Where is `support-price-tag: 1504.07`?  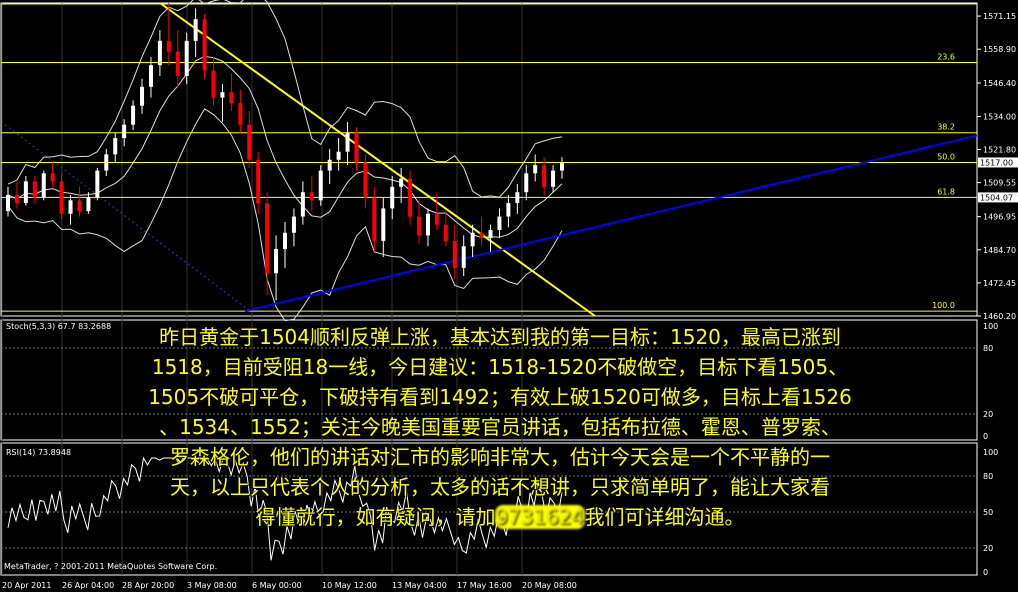
support-price-tag: 1504.07 is located at coordinates (996, 197).